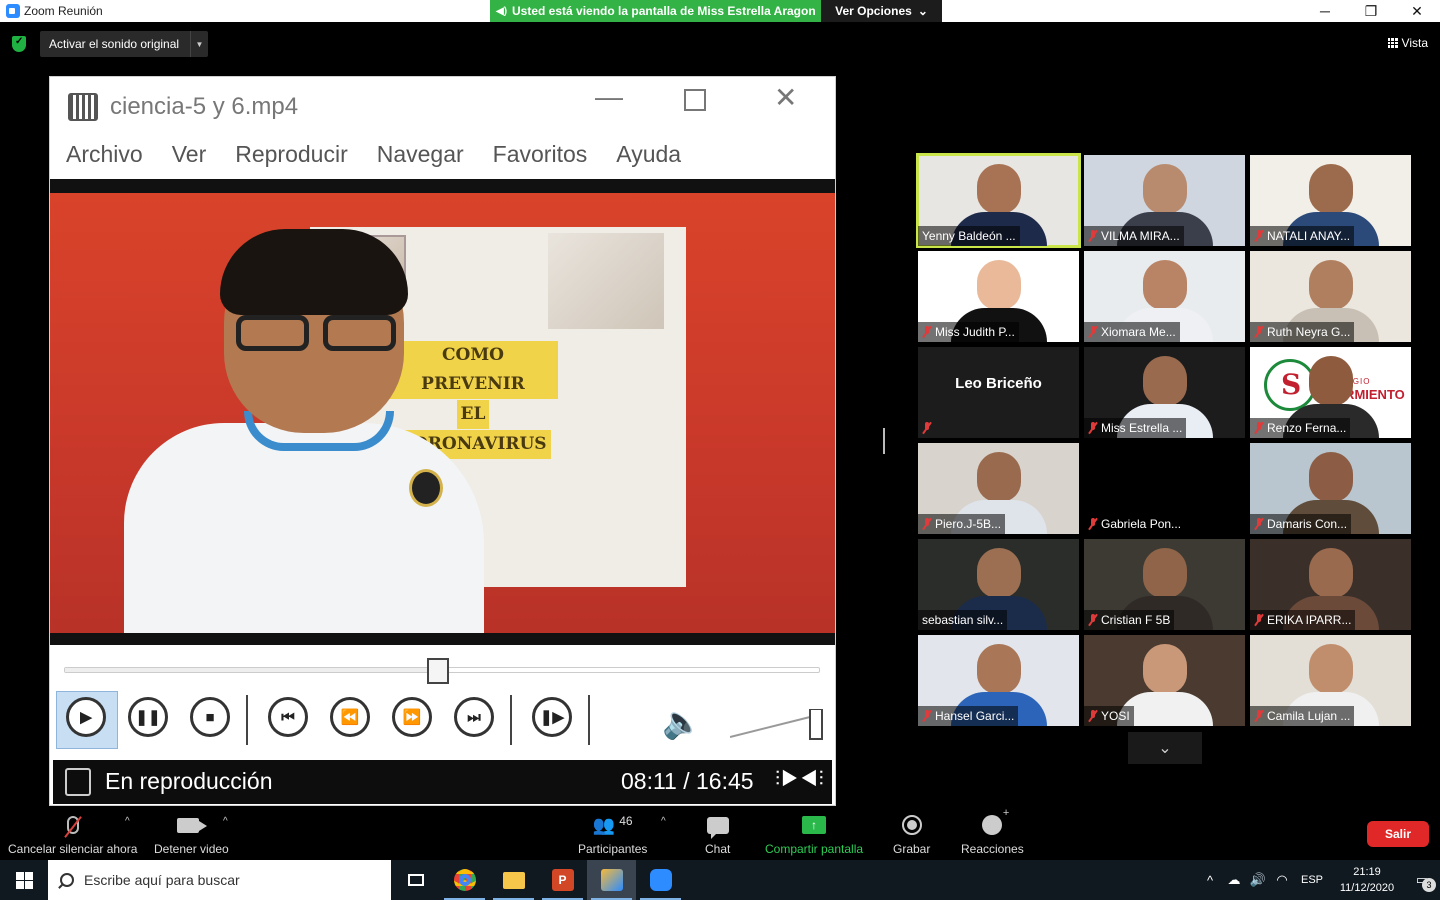  I want to click on stop-video-button: Detener video, so click(191, 834).